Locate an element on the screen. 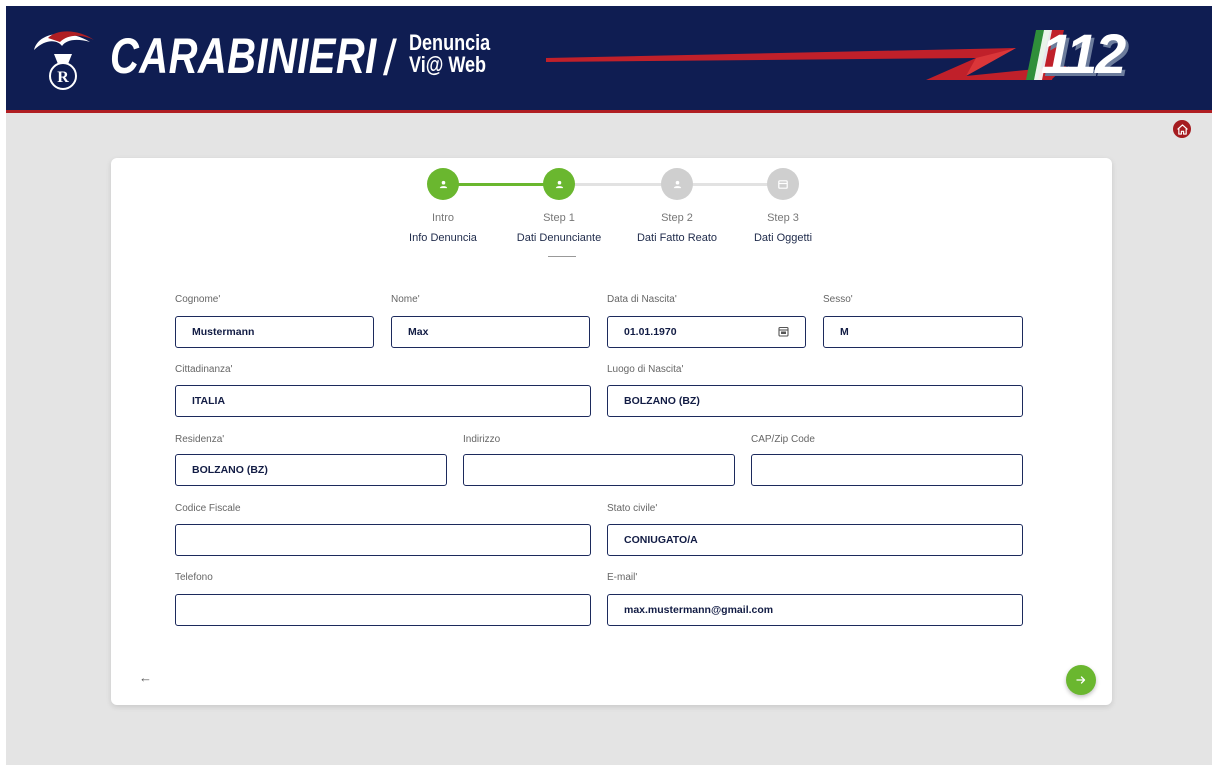 The image size is (1212, 765). header-banner: R CARABINIERI / Denuncia Vi@ Web 112 is located at coordinates (609, 59).